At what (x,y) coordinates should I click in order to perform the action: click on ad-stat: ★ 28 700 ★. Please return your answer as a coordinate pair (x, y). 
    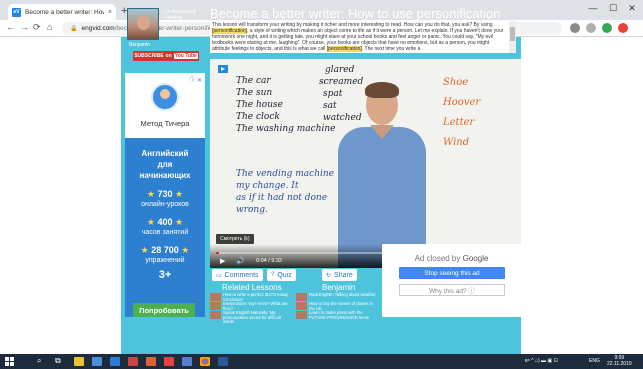
    Looking at the image, I should click on (165, 250).